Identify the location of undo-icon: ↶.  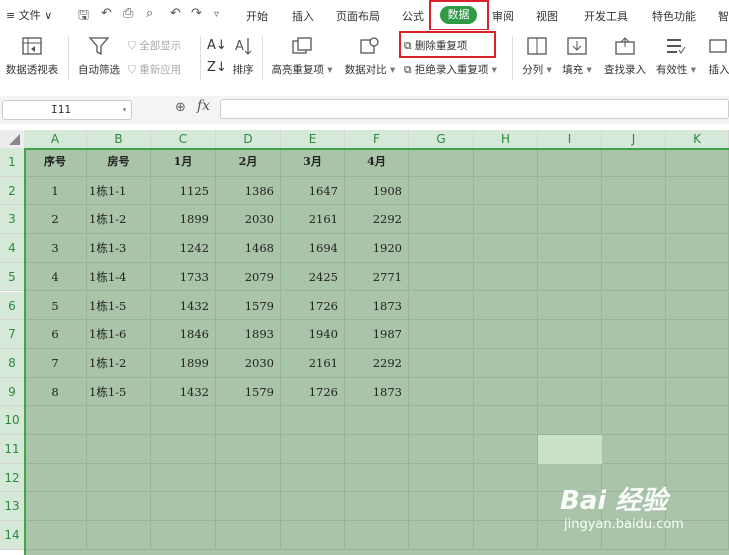
(175, 13).